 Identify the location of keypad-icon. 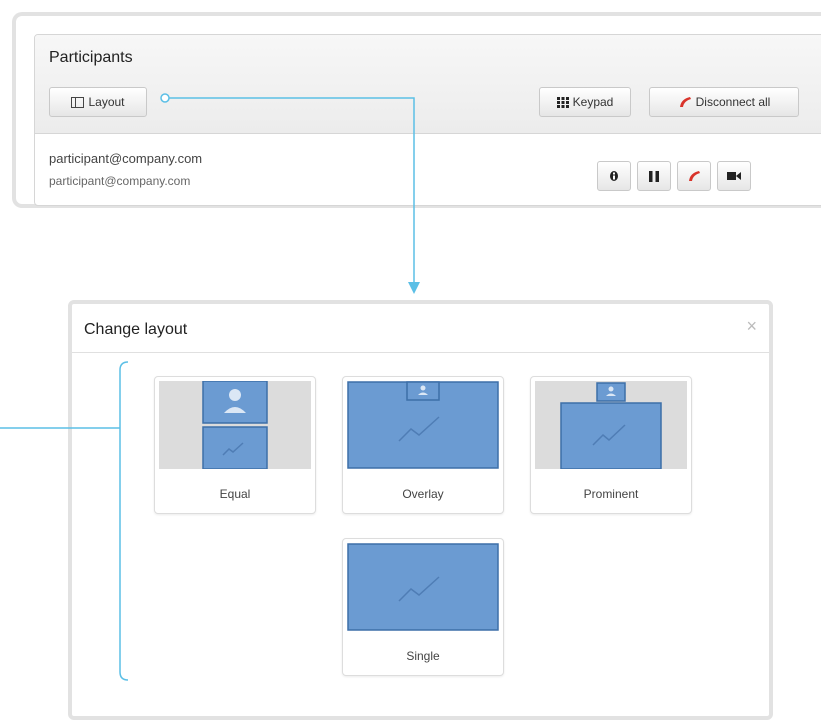
(562, 102).